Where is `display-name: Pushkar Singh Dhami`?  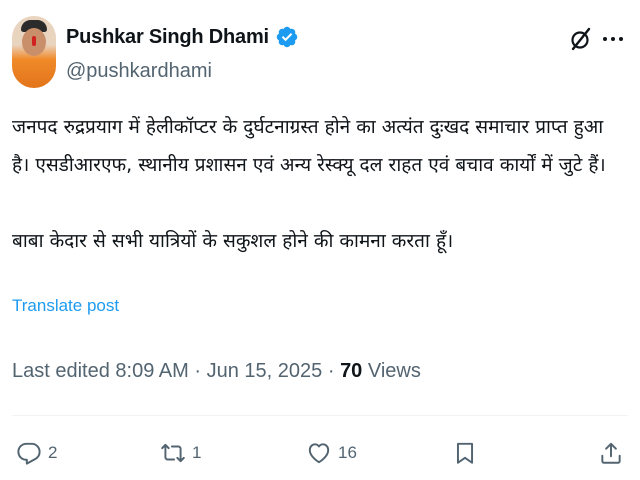 display-name: Pushkar Singh Dhami is located at coordinates (167, 37).